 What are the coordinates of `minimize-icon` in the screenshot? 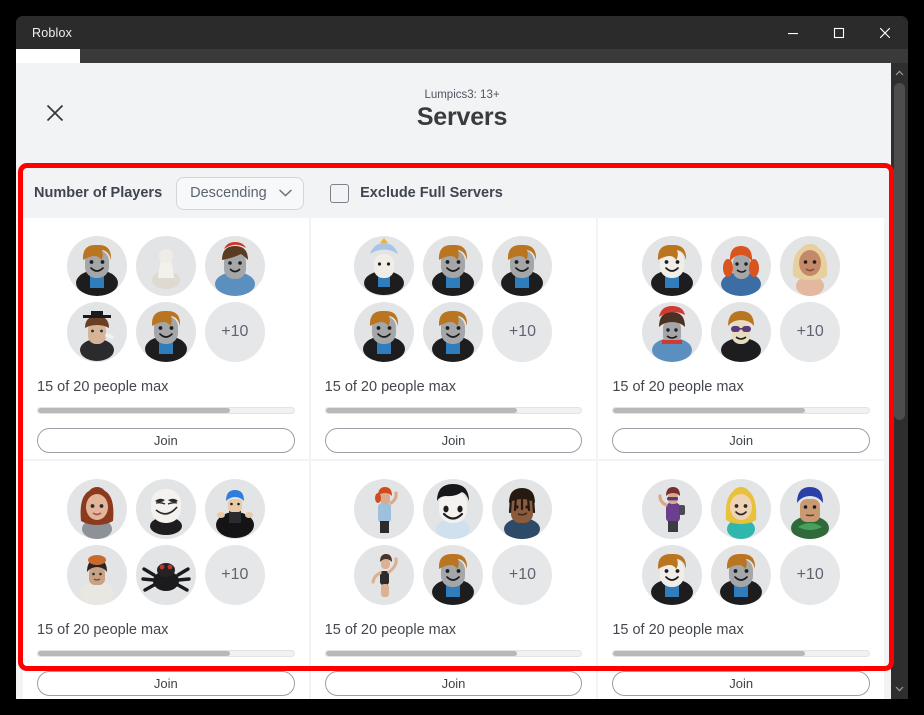 It's located at (793, 33).